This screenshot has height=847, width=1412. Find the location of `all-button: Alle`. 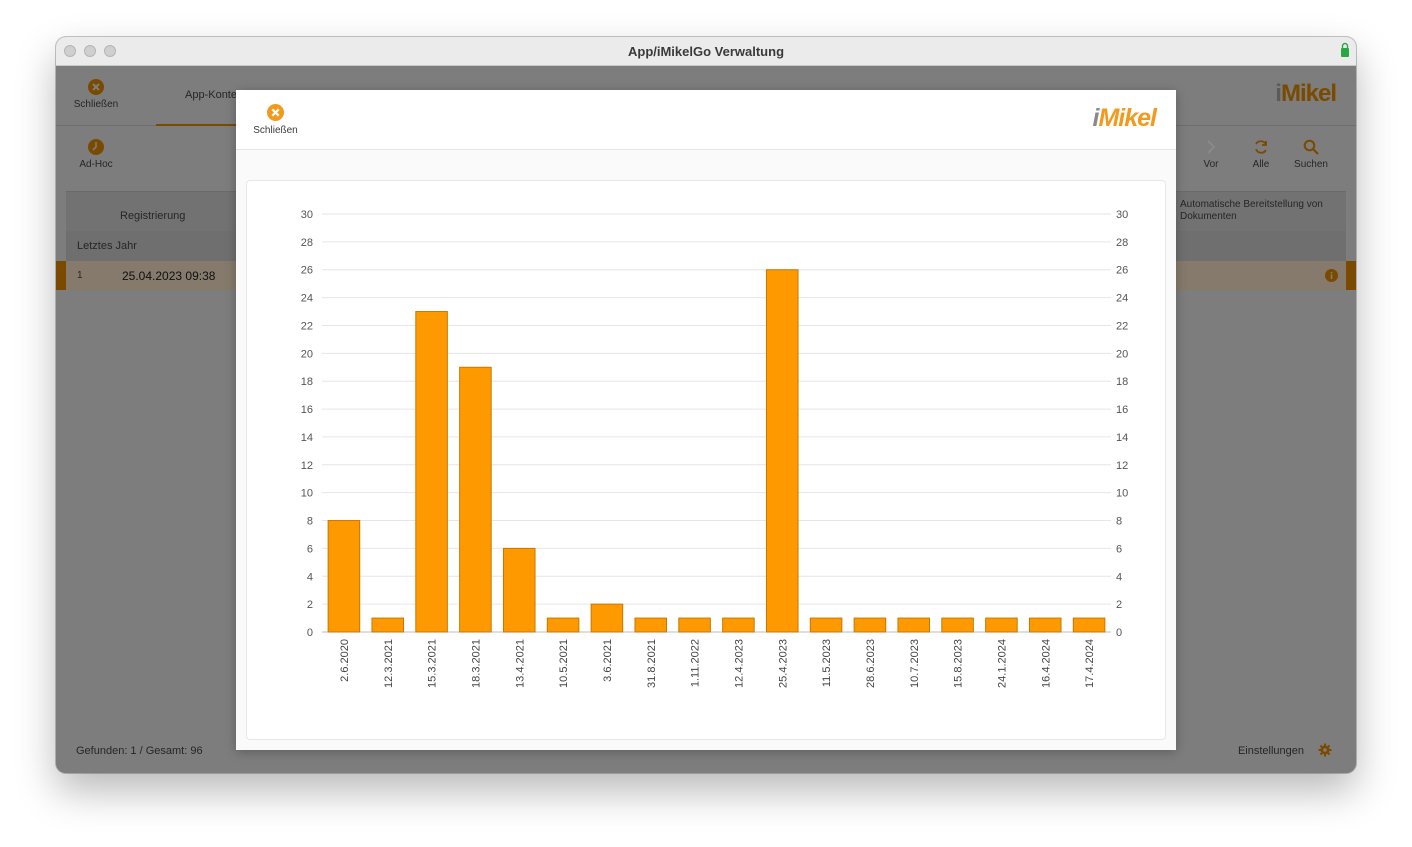

all-button: Alle is located at coordinates (1261, 154).